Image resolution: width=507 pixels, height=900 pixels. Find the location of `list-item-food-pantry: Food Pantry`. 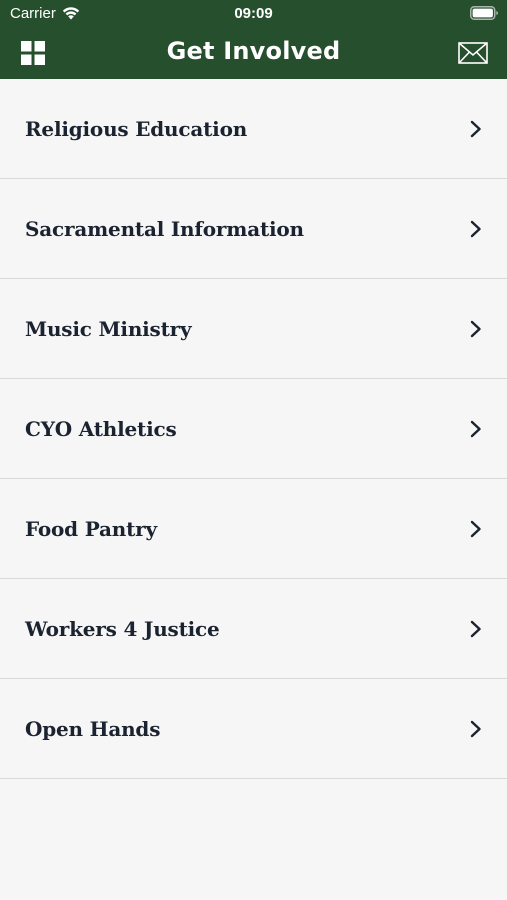

list-item-food-pantry: Food Pantry is located at coordinates (253, 529).